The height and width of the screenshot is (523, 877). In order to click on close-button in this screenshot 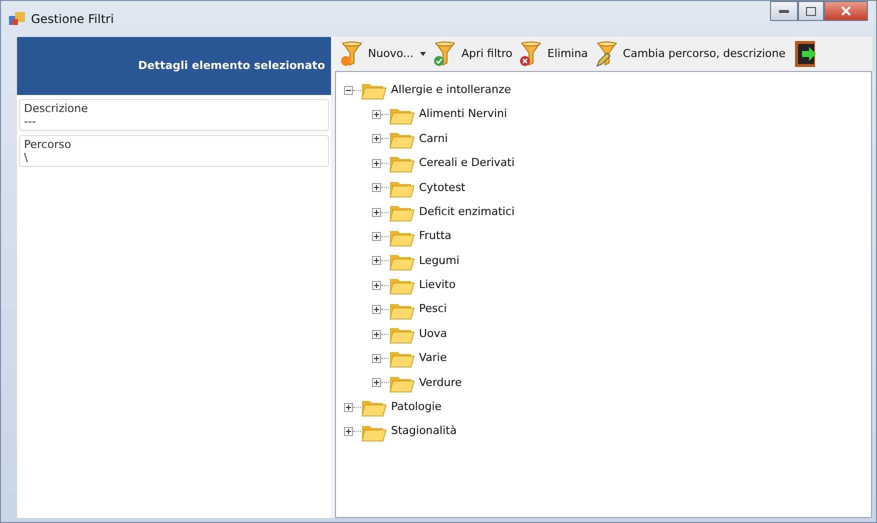, I will do `click(846, 11)`.